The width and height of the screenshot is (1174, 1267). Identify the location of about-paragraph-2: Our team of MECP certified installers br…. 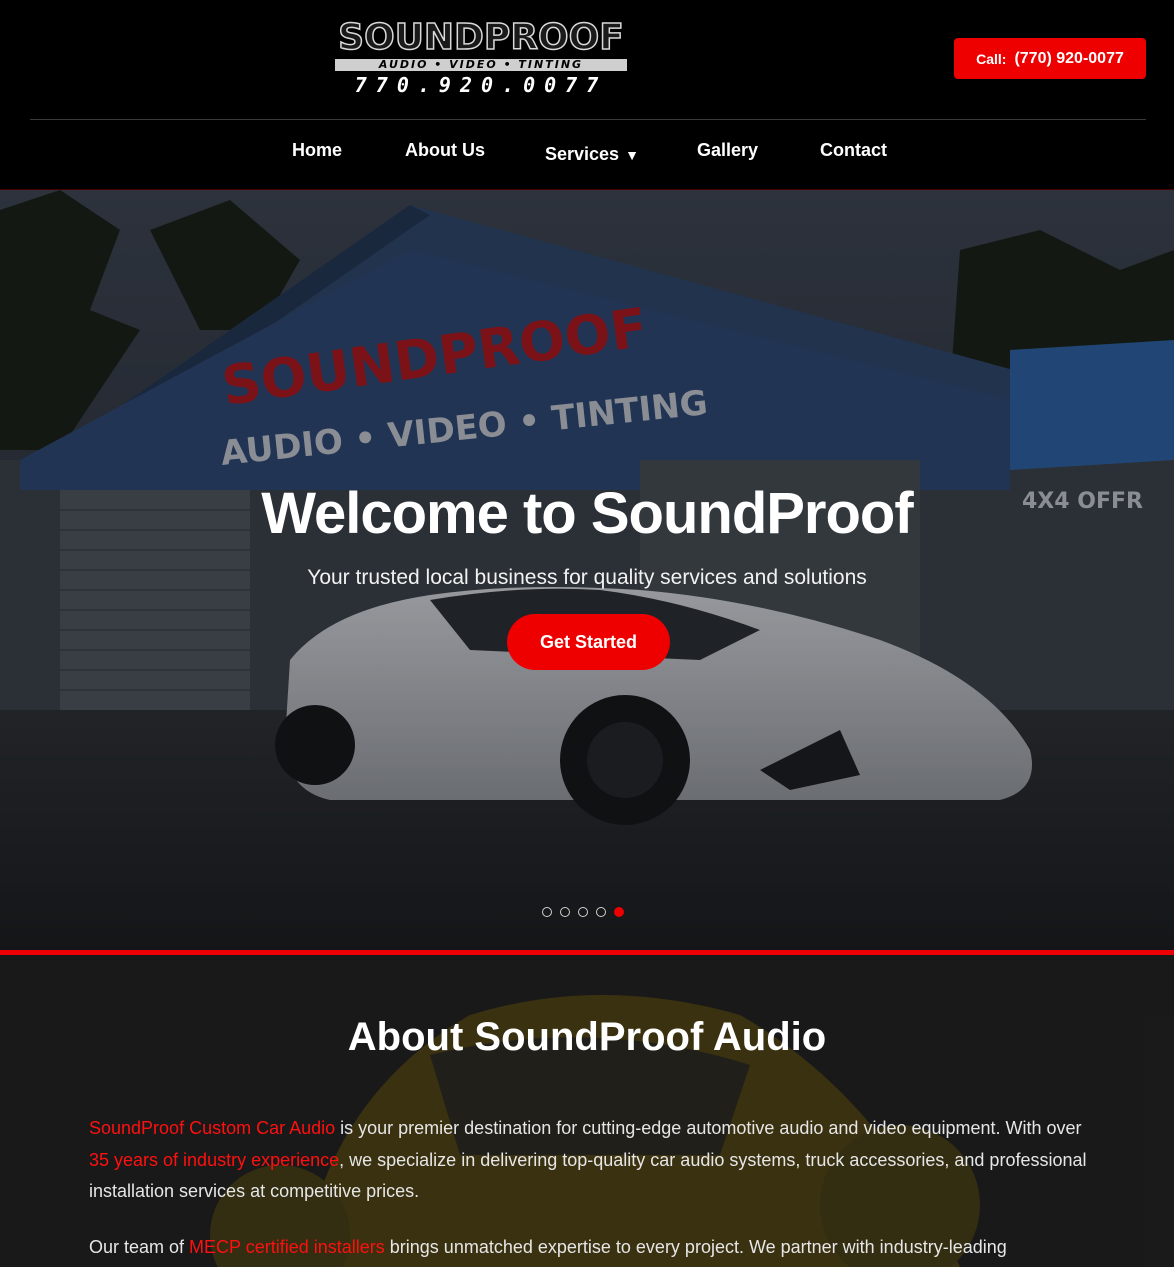
(589, 1248).